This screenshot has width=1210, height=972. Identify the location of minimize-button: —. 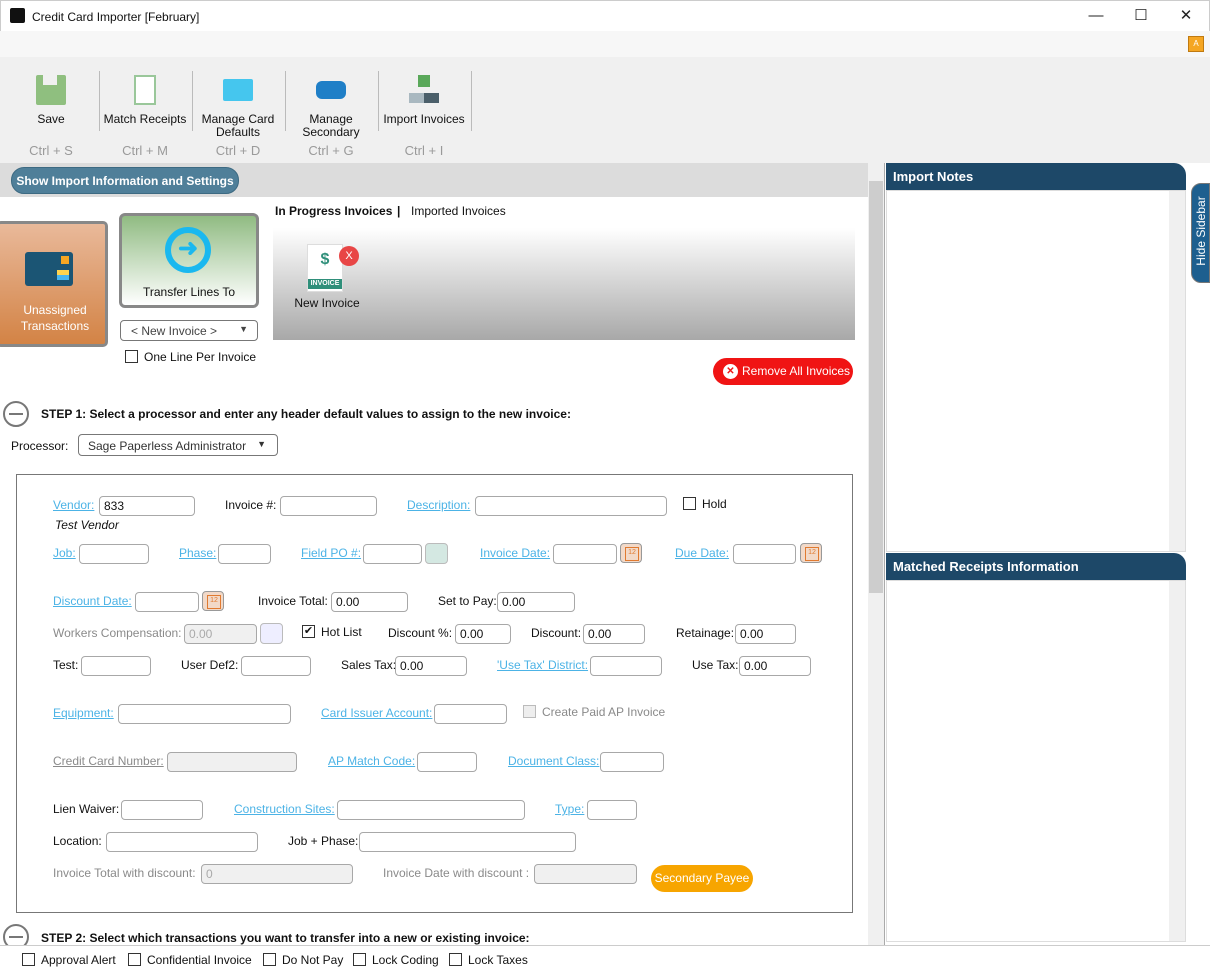
(1096, 16).